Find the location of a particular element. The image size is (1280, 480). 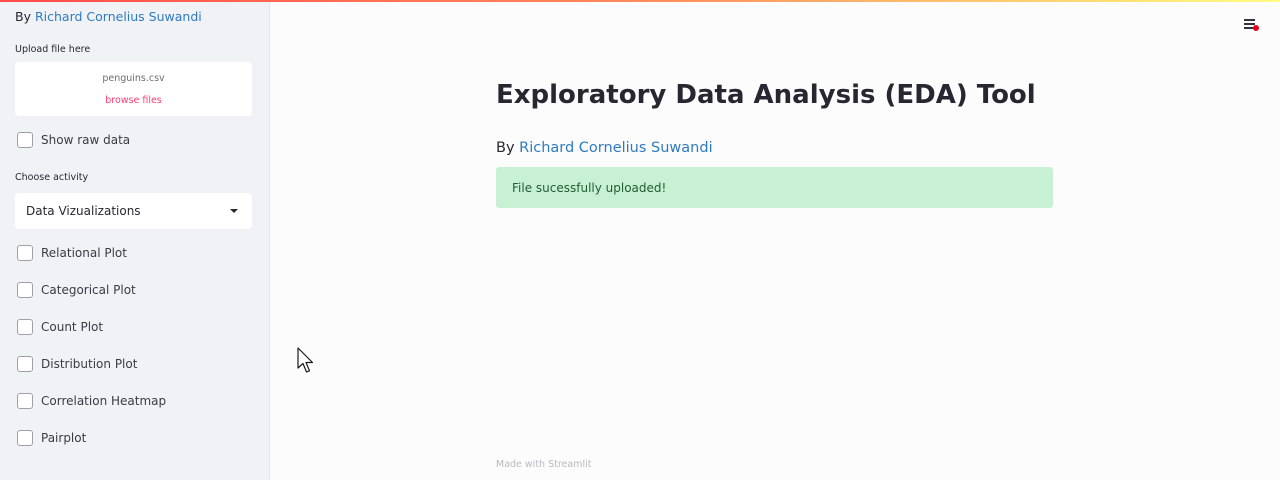

uploaded-filename: penguins.csv is located at coordinates (133, 78).